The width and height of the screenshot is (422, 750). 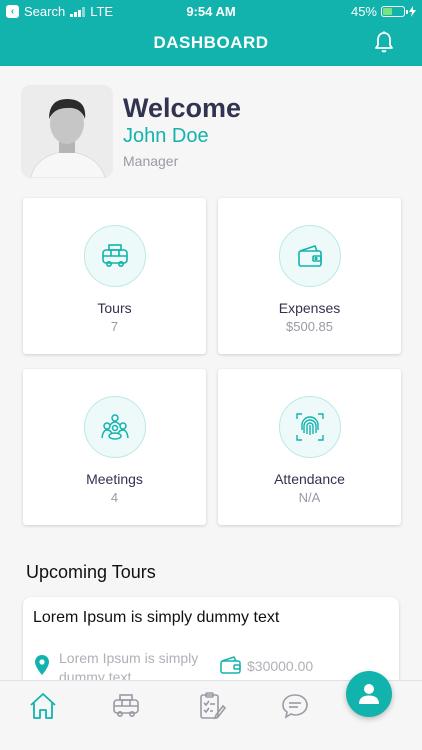 What do you see at coordinates (309, 308) in the screenshot?
I see `card-title: Expenses` at bounding box center [309, 308].